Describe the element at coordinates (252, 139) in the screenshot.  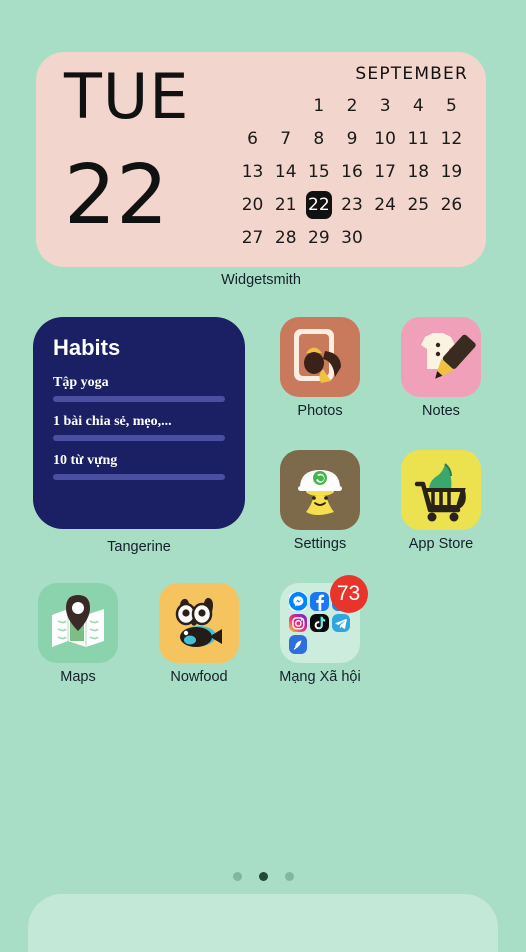
I see `calendar-cell-6: 6` at that location.